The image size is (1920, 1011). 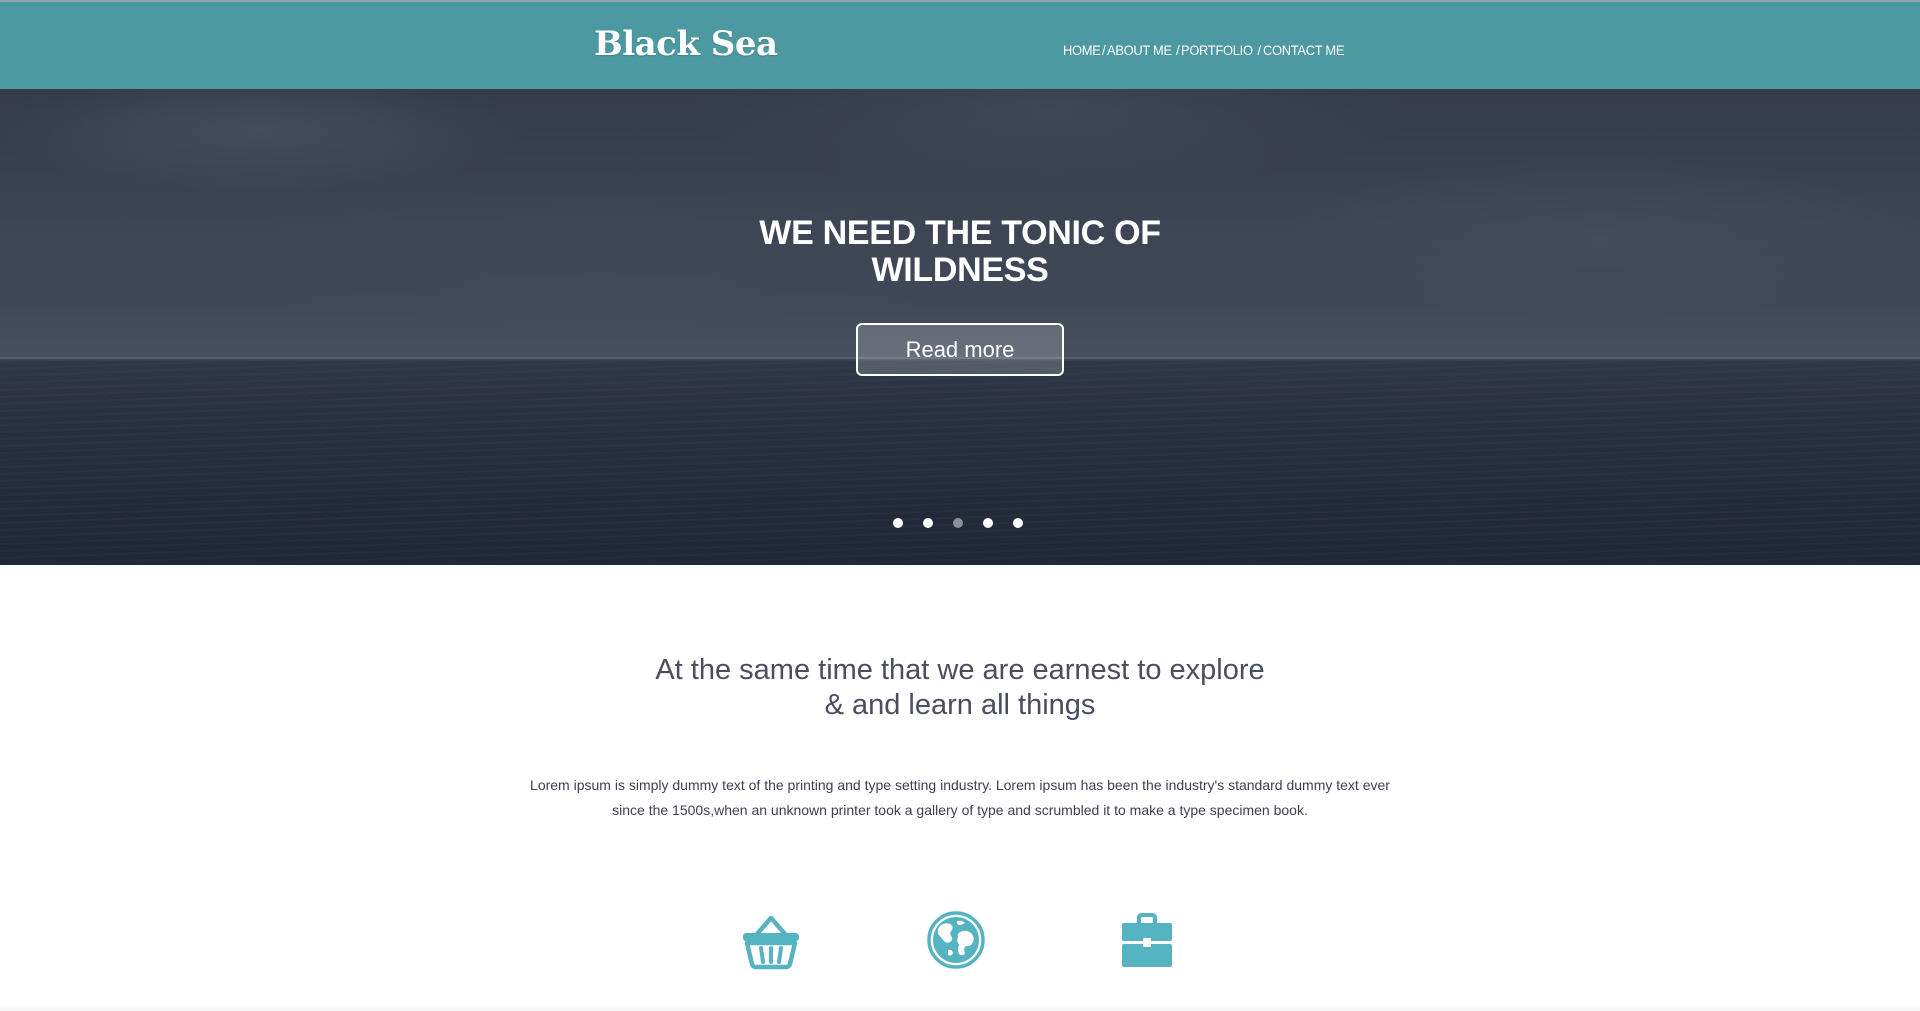 What do you see at coordinates (771, 940) in the screenshot?
I see `basket-icon` at bounding box center [771, 940].